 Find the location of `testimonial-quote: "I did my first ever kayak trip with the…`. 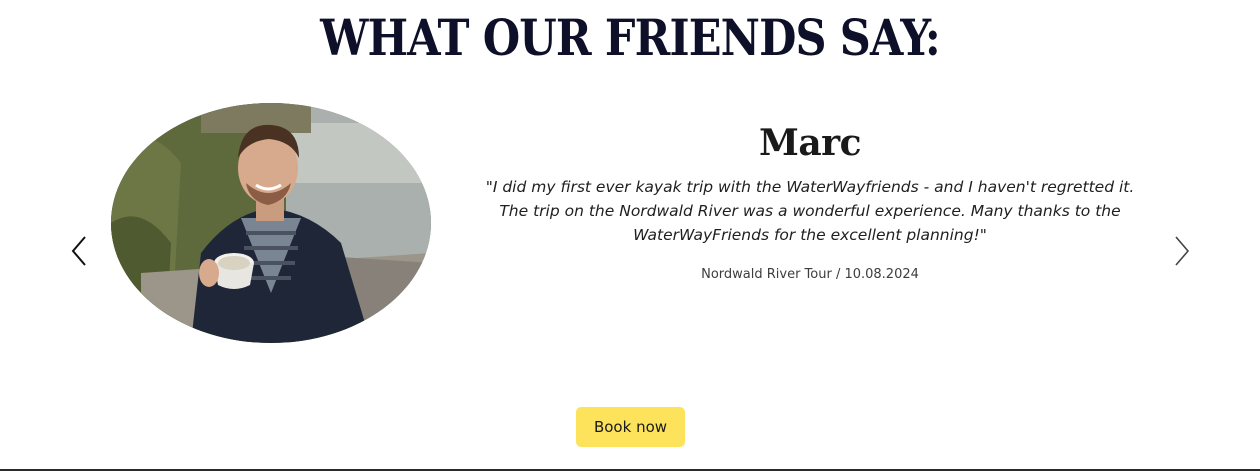

testimonial-quote: "I did my first ever kayak trip with the… is located at coordinates (810, 211).